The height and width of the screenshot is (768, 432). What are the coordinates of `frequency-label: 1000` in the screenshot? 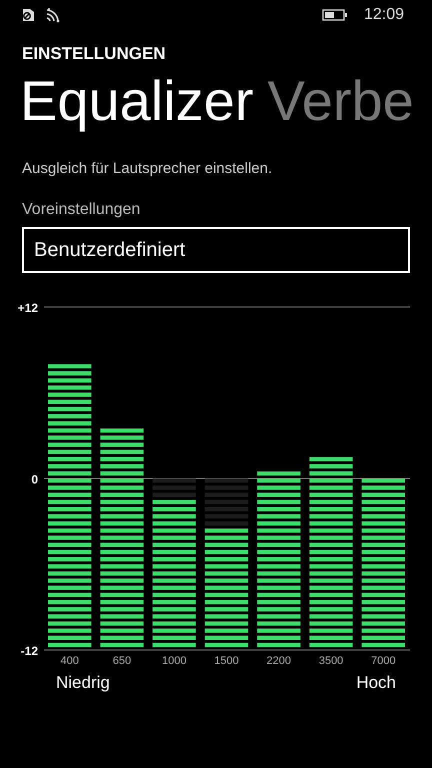 It's located at (174, 661).